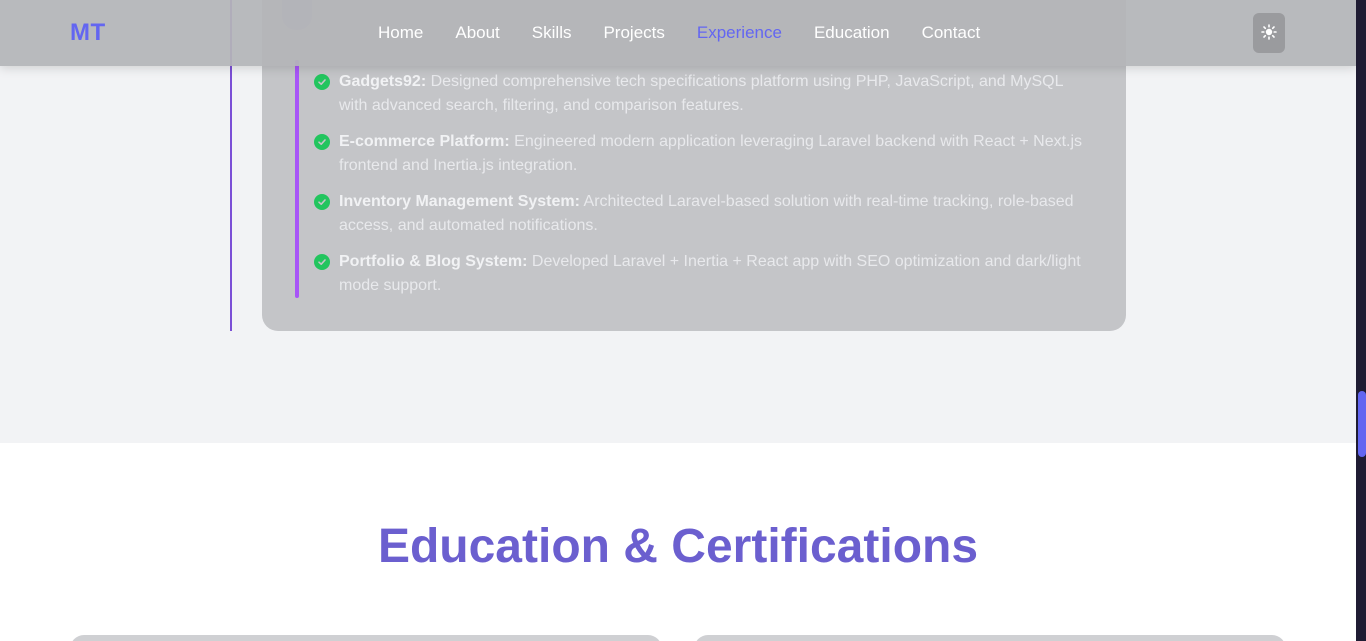 This screenshot has height=641, width=1366. I want to click on nav-link-home: Home, so click(400, 33).